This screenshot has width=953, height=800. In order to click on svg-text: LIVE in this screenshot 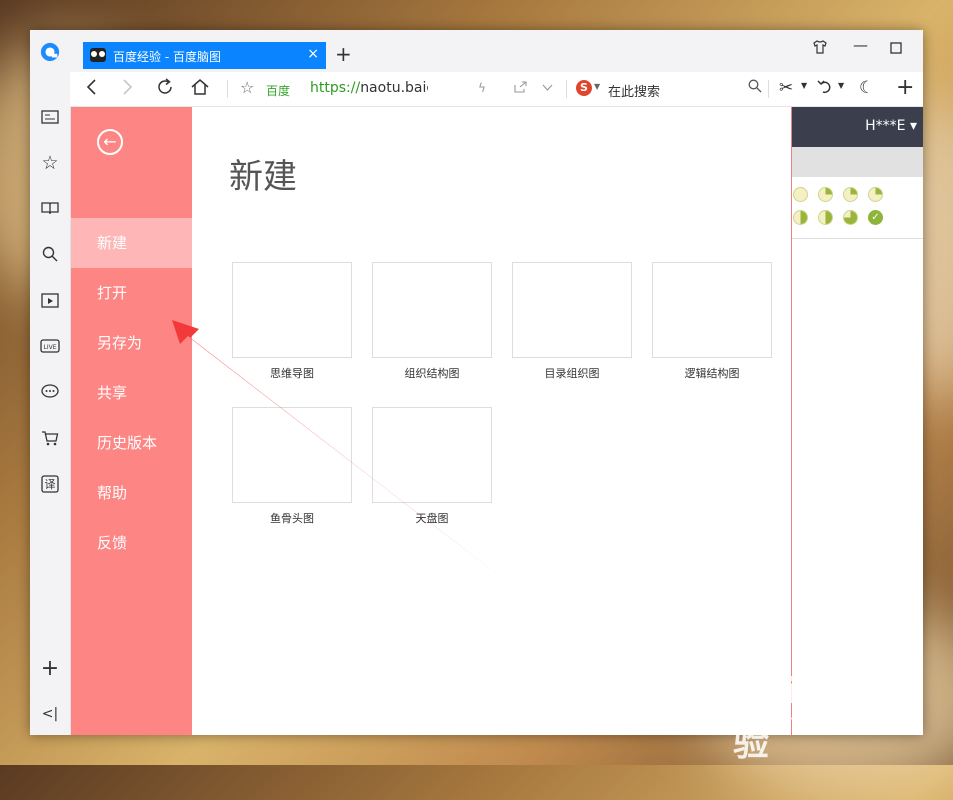, I will do `click(49, 347)`.